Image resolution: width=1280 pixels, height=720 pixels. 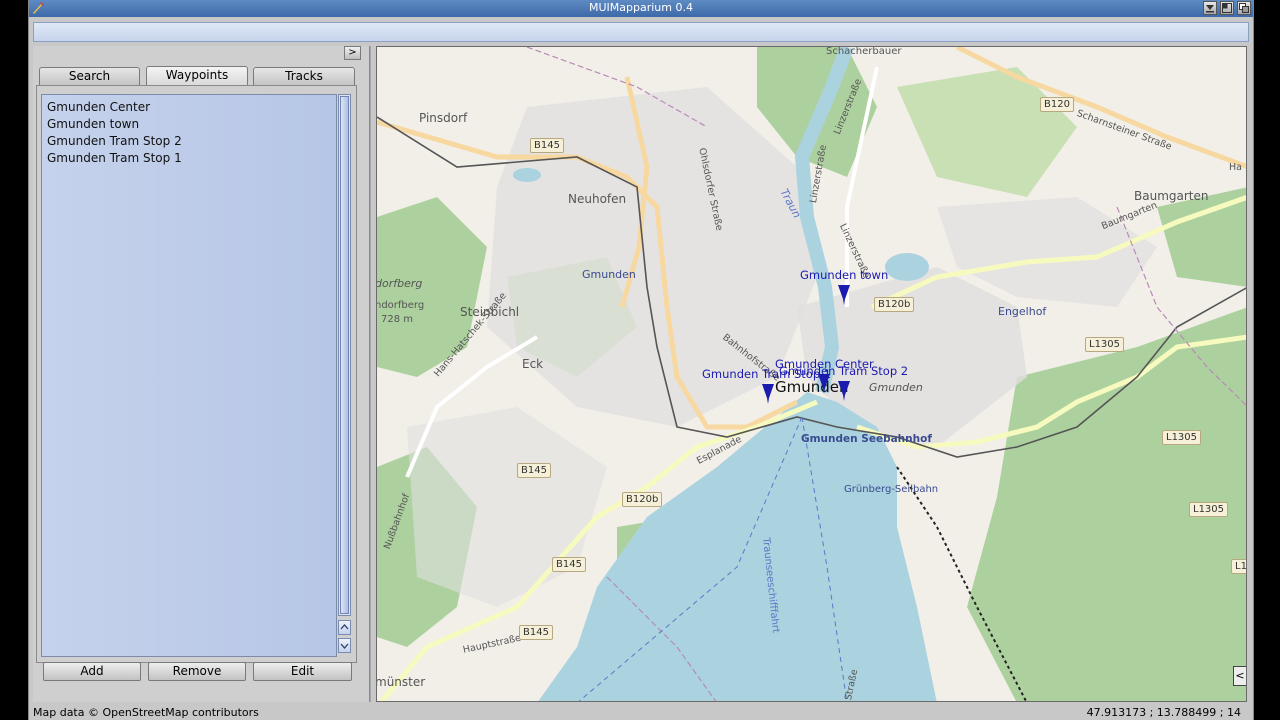 I want to click on area-label-gmunden: Gmunden, so click(x=896, y=387).